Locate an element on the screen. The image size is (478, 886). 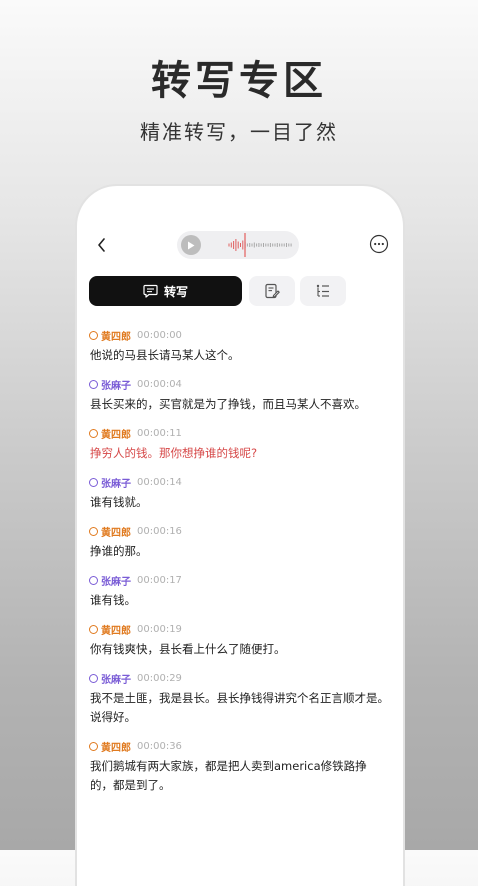
entry-meta: 张麻子 00:00:29 is located at coordinates (239, 678).